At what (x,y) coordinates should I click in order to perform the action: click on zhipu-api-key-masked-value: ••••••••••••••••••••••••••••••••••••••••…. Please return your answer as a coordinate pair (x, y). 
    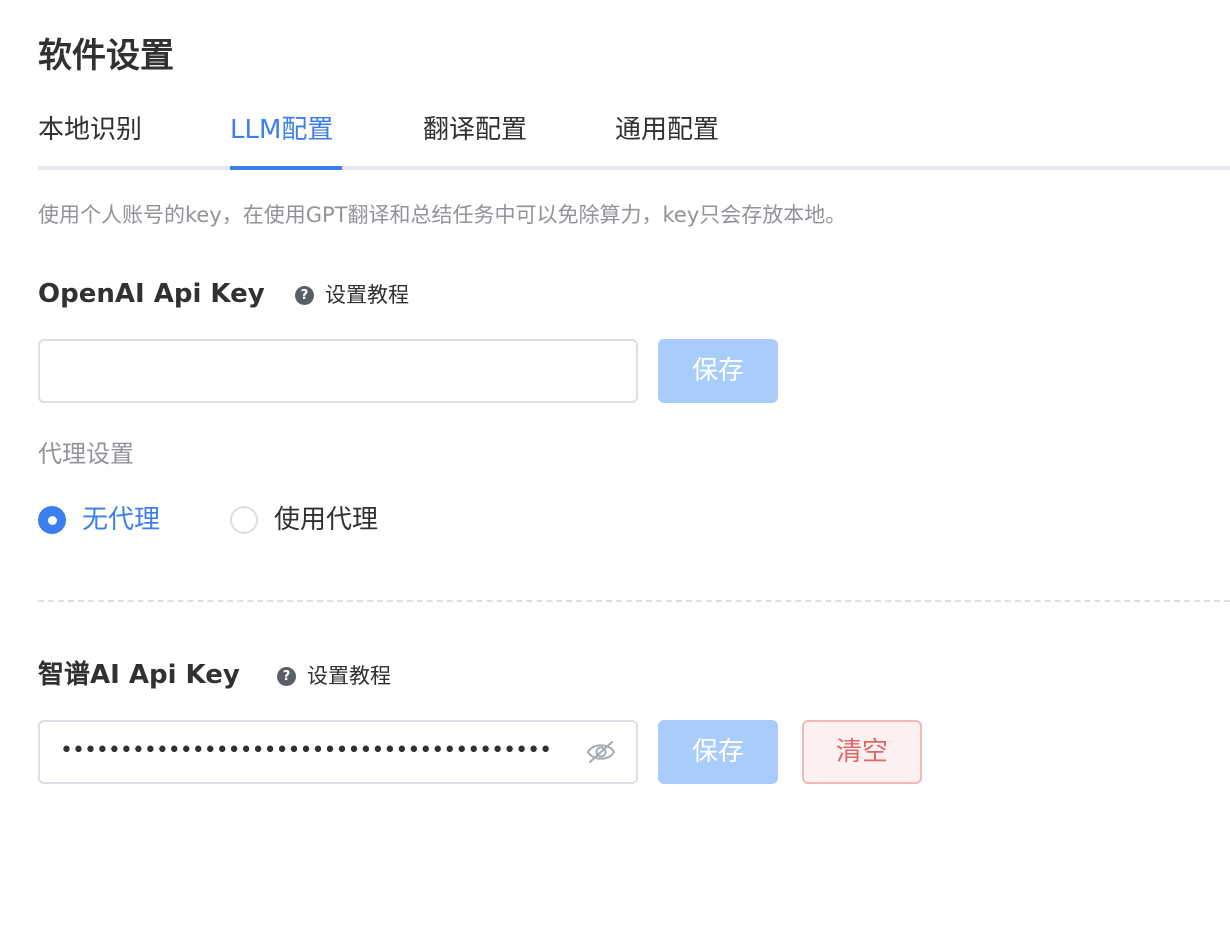
    Looking at the image, I should click on (305, 750).